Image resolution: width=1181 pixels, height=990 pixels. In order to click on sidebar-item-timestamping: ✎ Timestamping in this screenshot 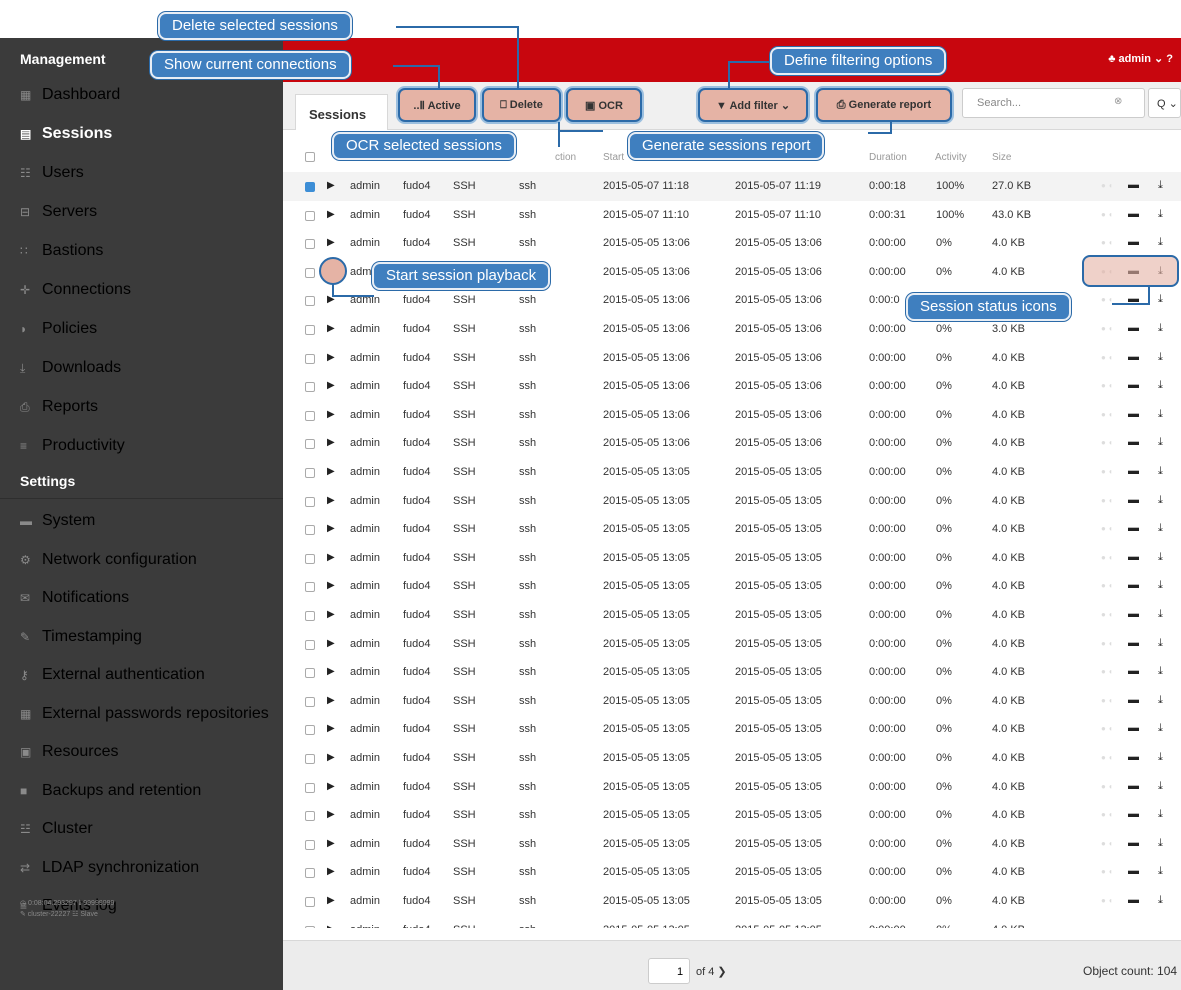, I will do `click(141, 637)`.